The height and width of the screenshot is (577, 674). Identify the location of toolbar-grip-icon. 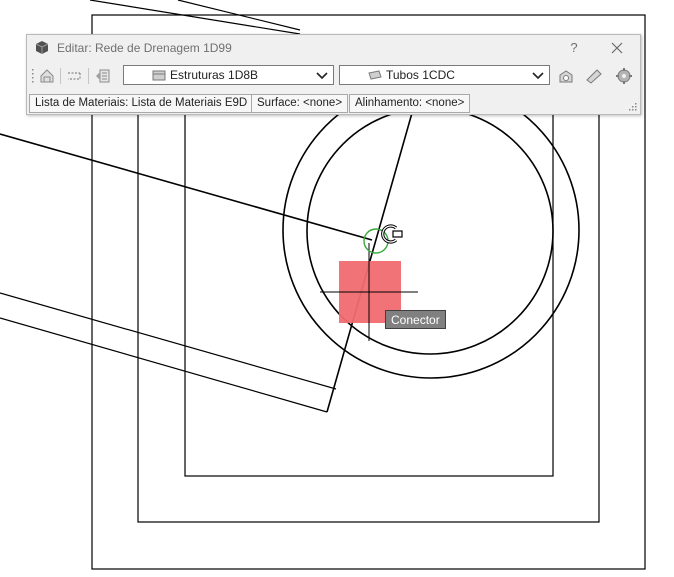
(32, 76).